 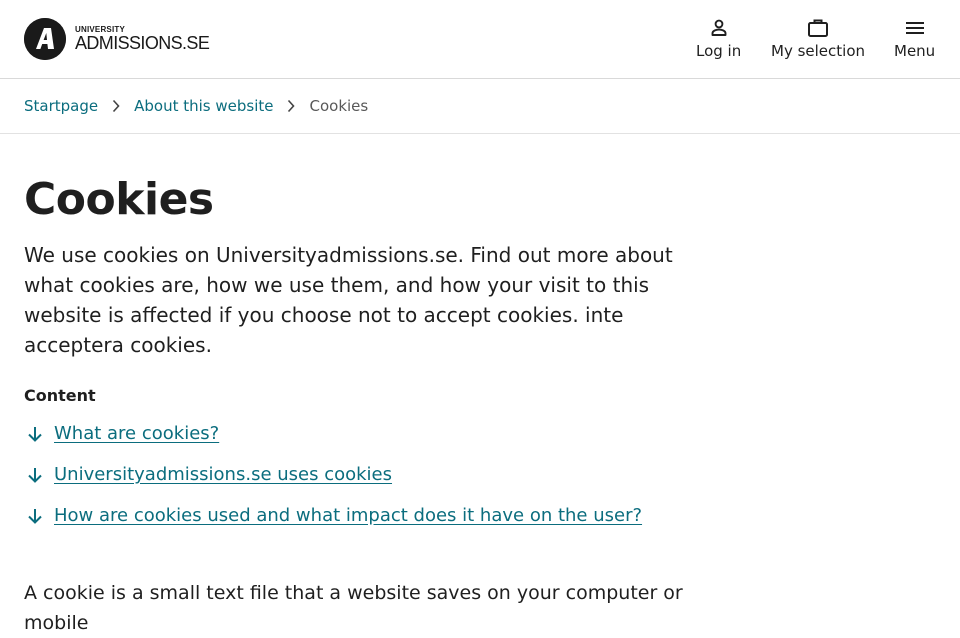 I want to click on site-logo: UNIVERSITY ADMISSIONS.SE, so click(x=117, y=39).